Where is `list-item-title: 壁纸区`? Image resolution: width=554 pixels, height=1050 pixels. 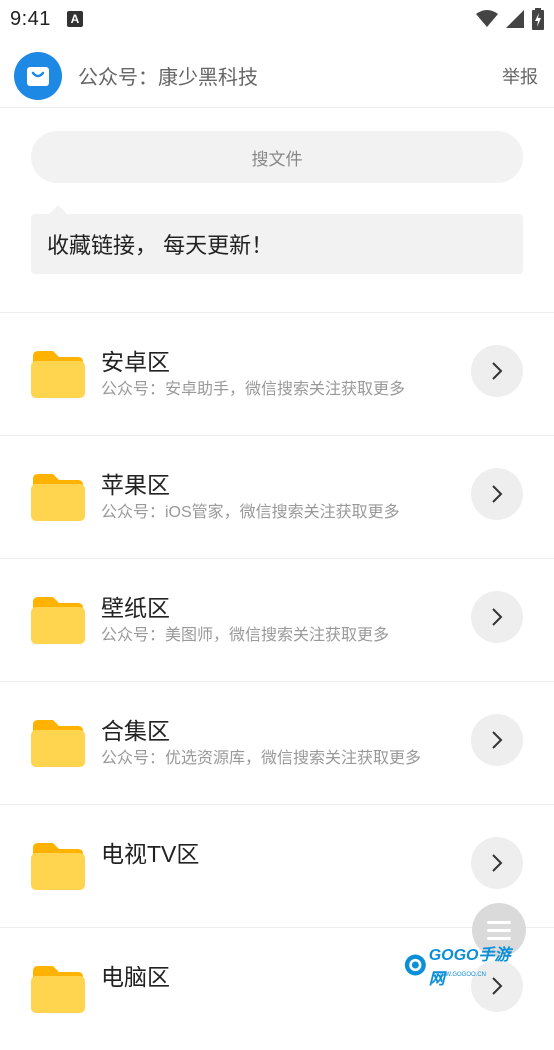 list-item-title: 壁纸区 is located at coordinates (135, 608).